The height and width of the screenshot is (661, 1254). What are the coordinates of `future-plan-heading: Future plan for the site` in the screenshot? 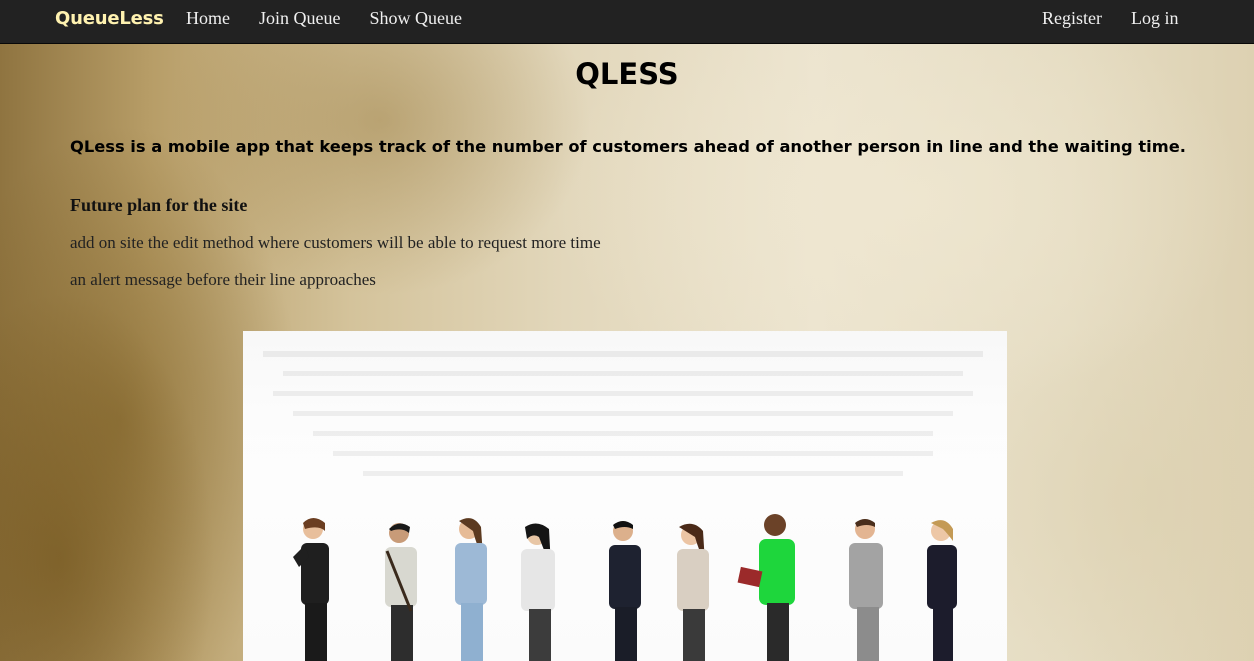 It's located at (159, 205).